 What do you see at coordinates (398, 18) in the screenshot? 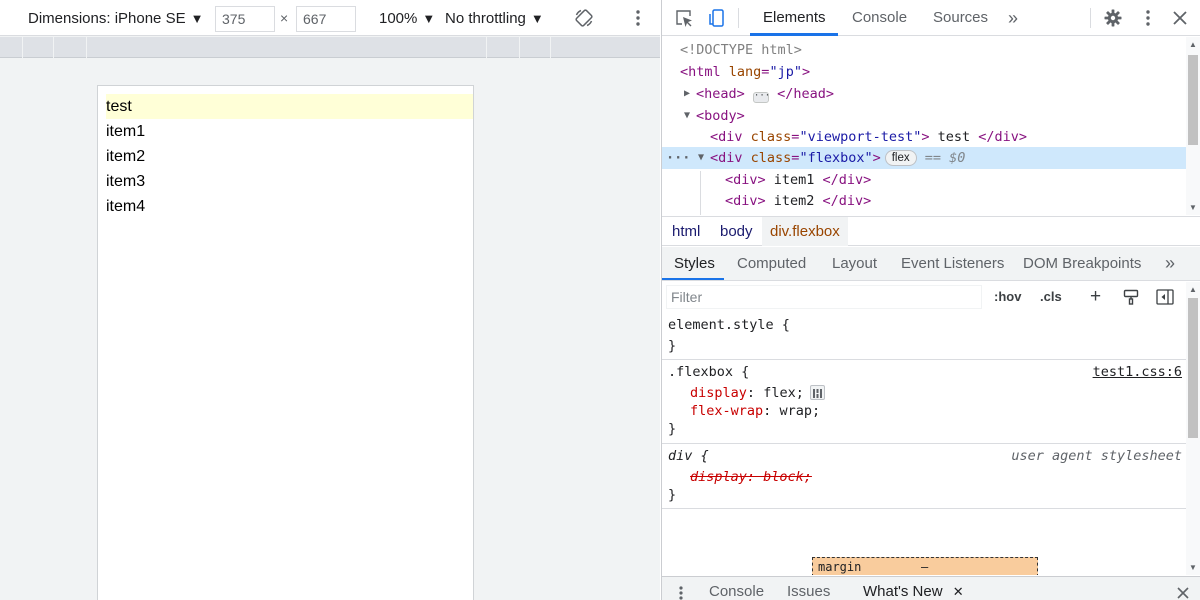
I see `zoom-label: 100%` at bounding box center [398, 18].